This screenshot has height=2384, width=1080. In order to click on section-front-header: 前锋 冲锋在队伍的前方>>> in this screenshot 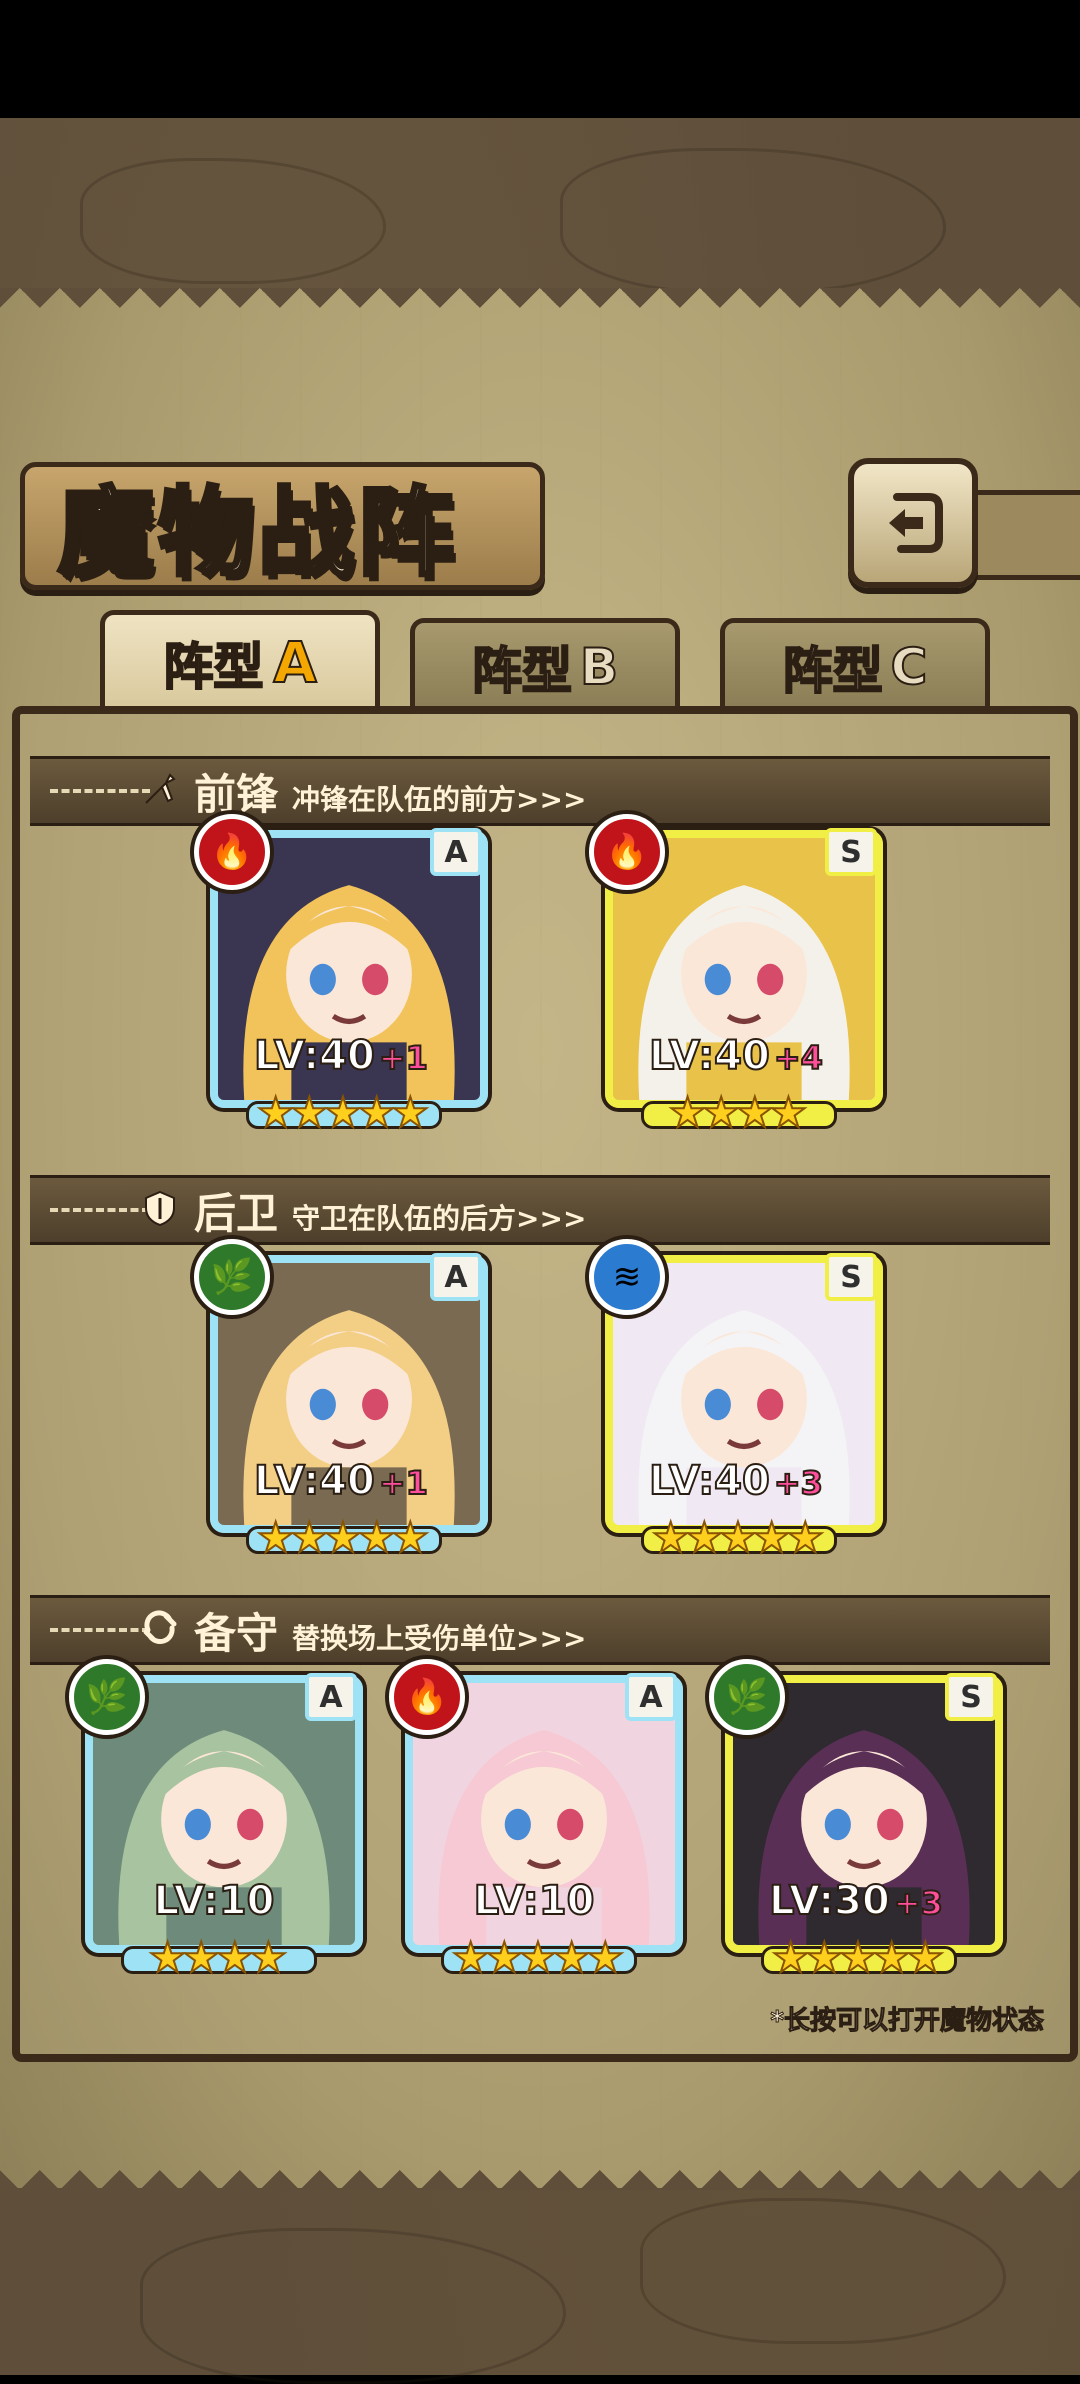, I will do `click(540, 791)`.